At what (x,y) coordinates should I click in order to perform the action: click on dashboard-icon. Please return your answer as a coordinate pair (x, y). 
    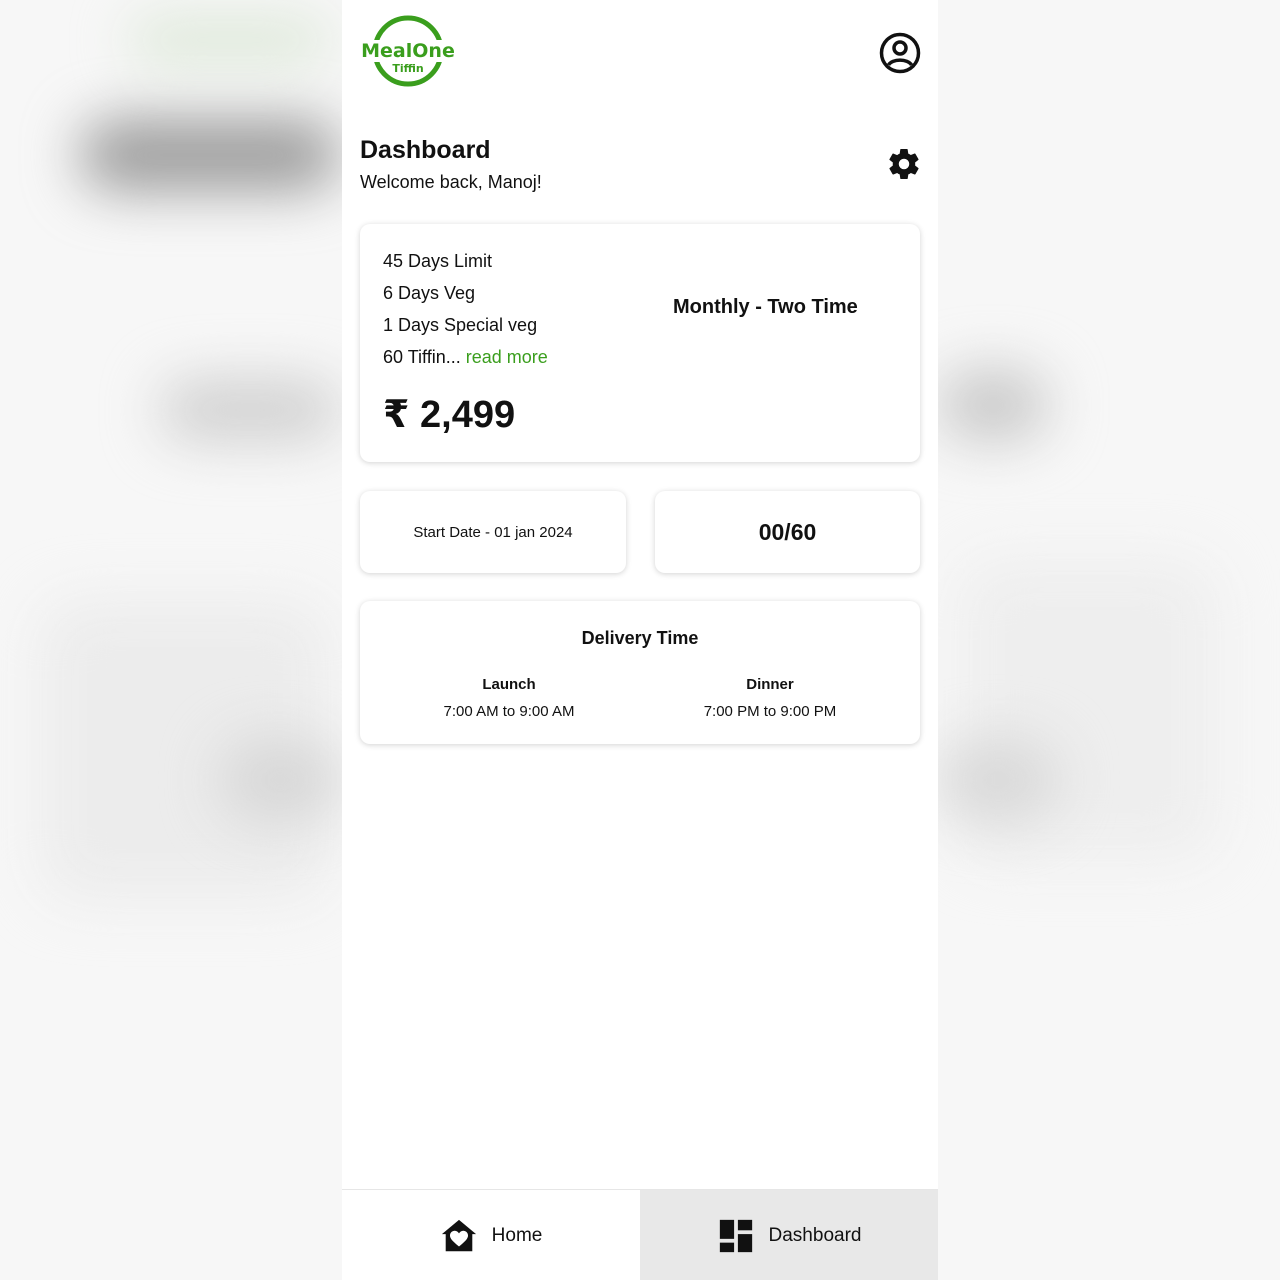
    Looking at the image, I should click on (735, 1235).